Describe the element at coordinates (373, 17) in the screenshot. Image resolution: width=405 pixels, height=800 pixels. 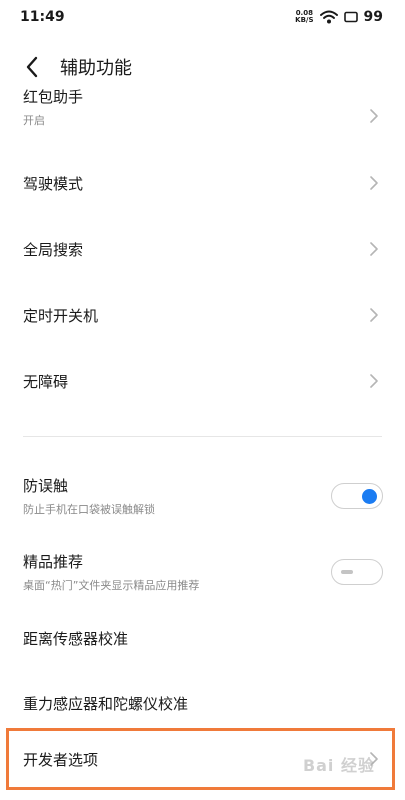
I see `battery-level: 99` at that location.